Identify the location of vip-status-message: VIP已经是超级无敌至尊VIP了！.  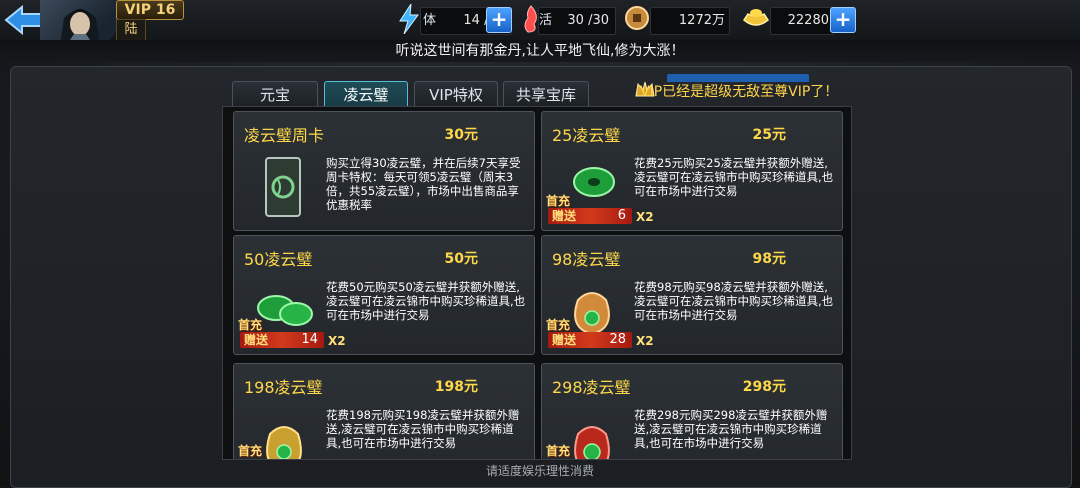
(739, 92).